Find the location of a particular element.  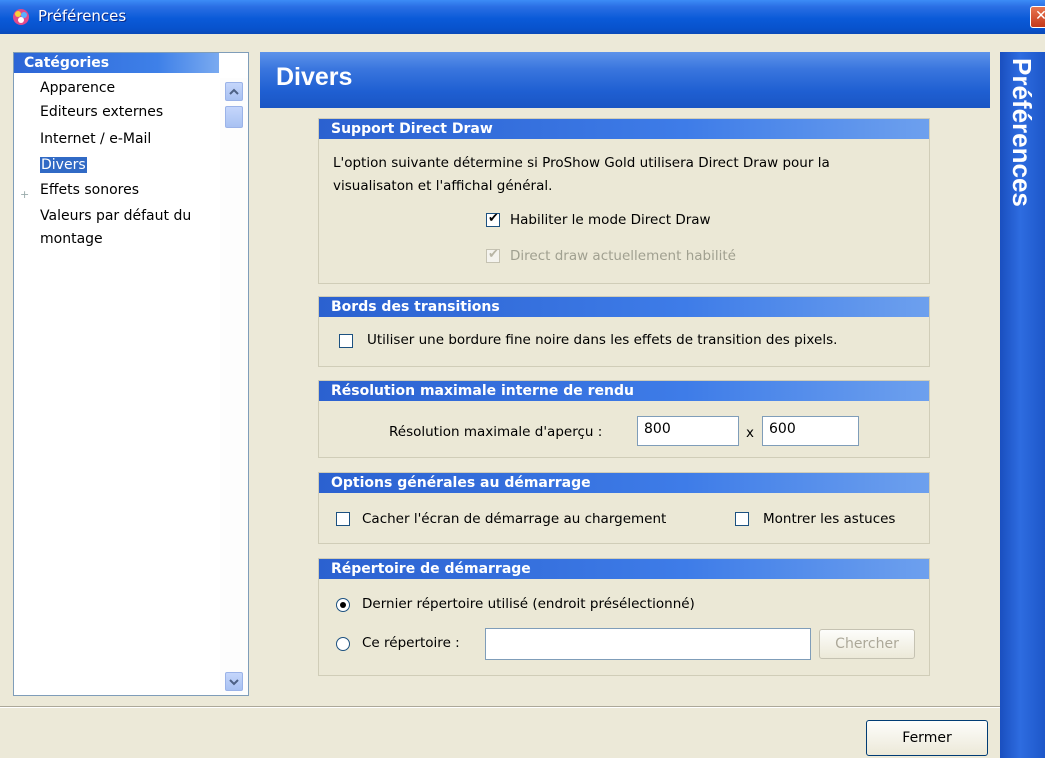

page-title: Divers is located at coordinates (314, 77).